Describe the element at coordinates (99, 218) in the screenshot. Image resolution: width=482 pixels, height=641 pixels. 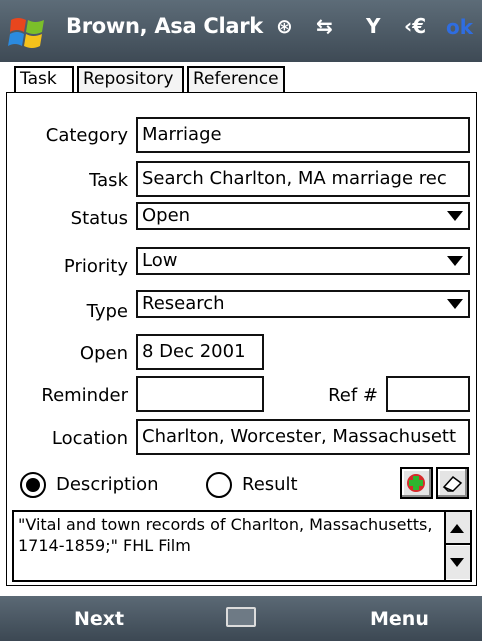
I see `status-label: Status` at that location.